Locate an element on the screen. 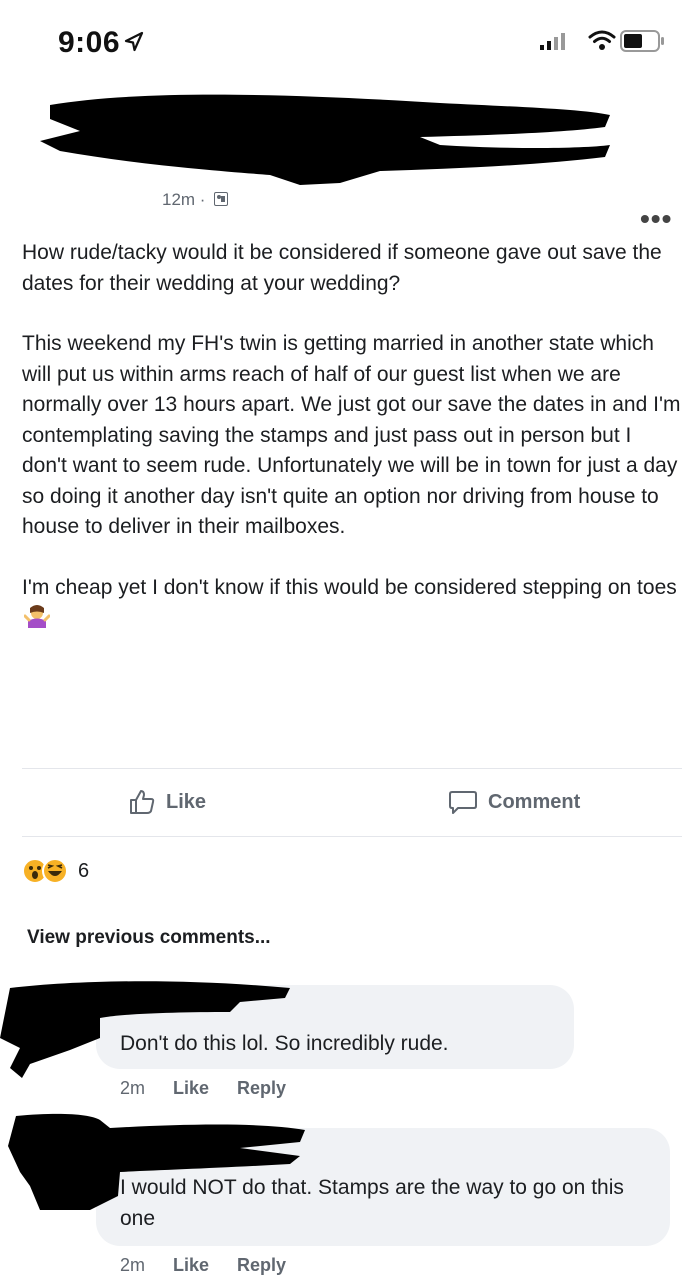 The image size is (700, 1283). status-time: 9:06 is located at coordinates (89, 42).